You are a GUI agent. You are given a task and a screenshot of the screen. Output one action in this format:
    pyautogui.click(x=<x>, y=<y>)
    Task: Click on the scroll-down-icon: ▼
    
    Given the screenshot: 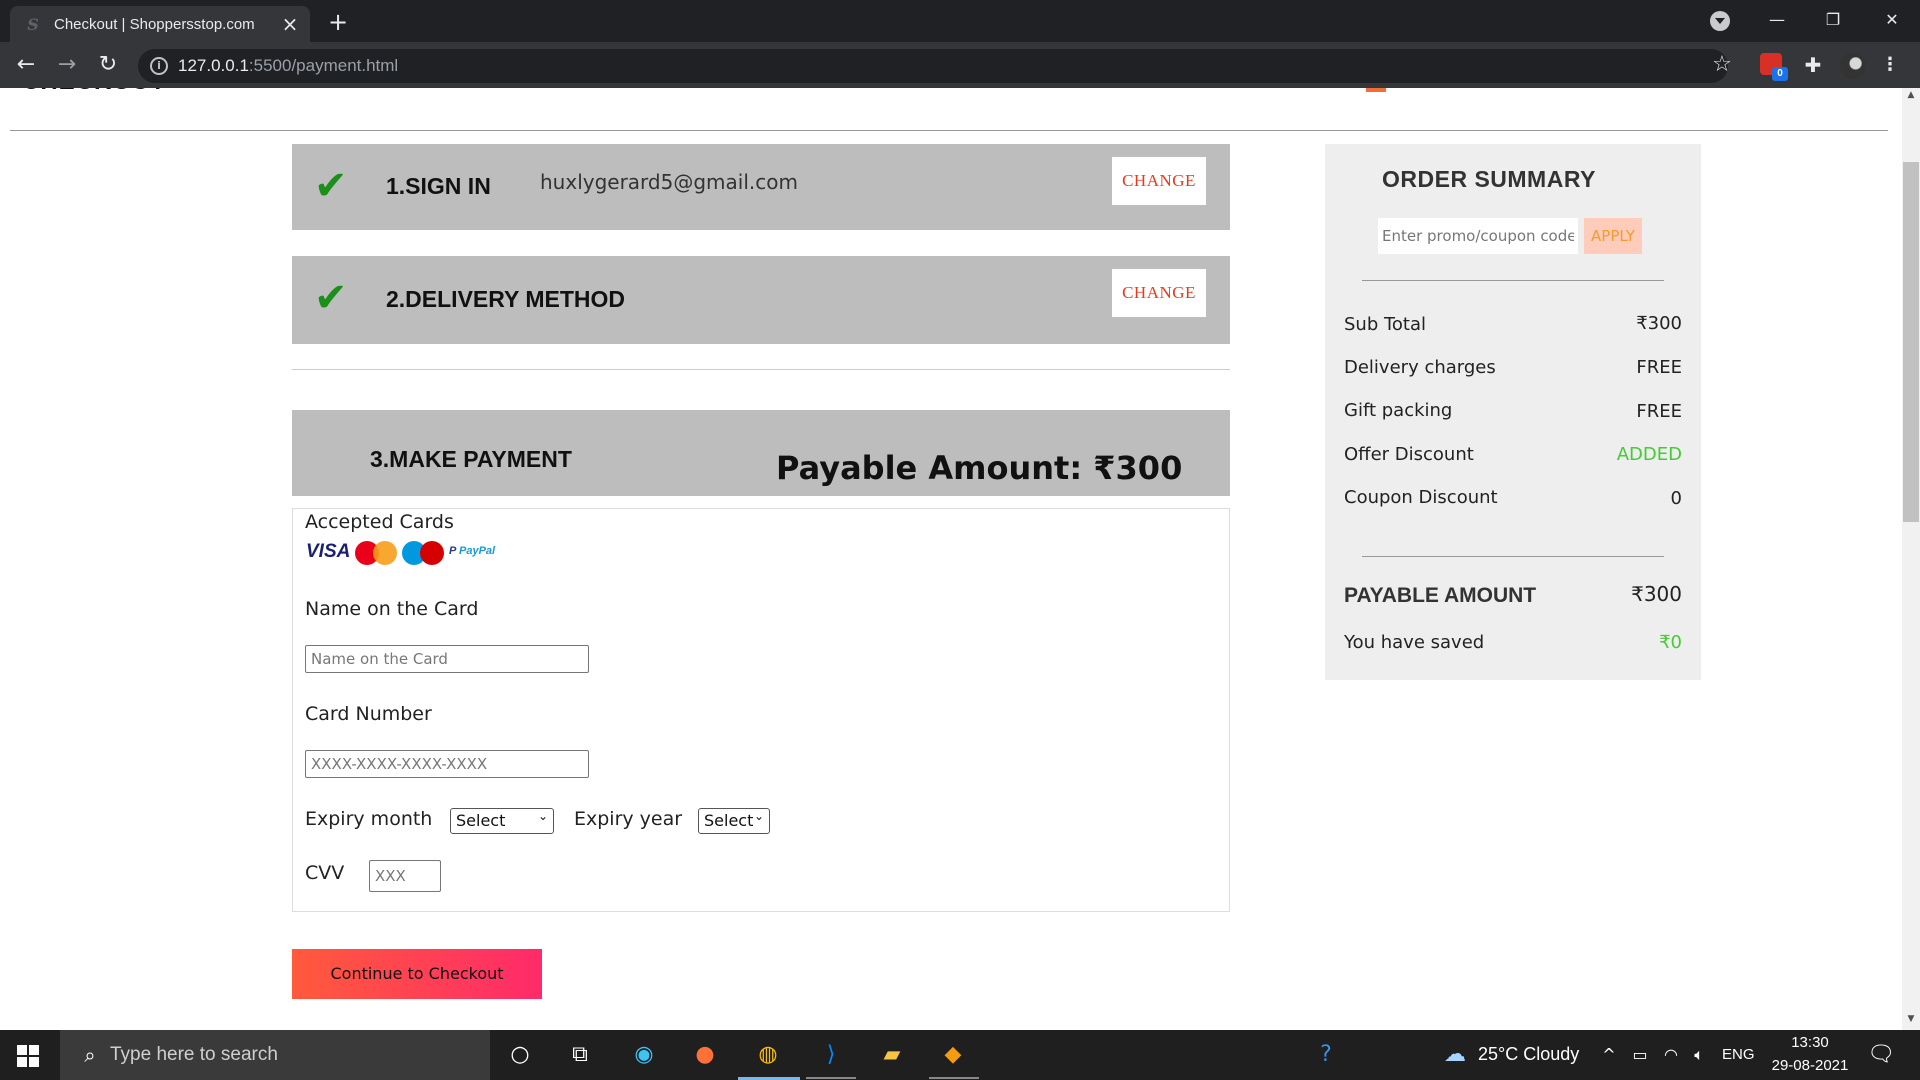 What is the action you would take?
    pyautogui.click(x=1911, y=1019)
    